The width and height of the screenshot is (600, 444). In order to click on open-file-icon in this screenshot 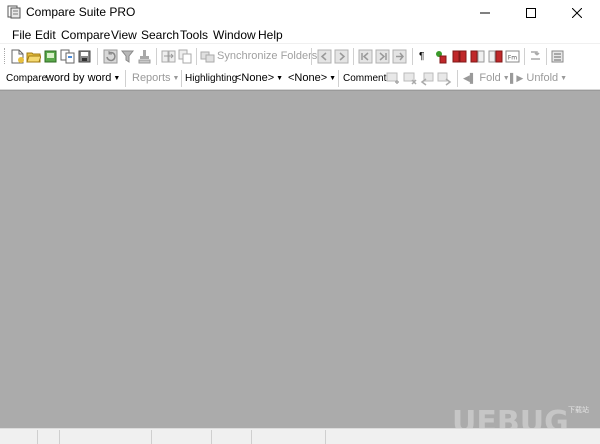, I will do `click(33, 56)`.